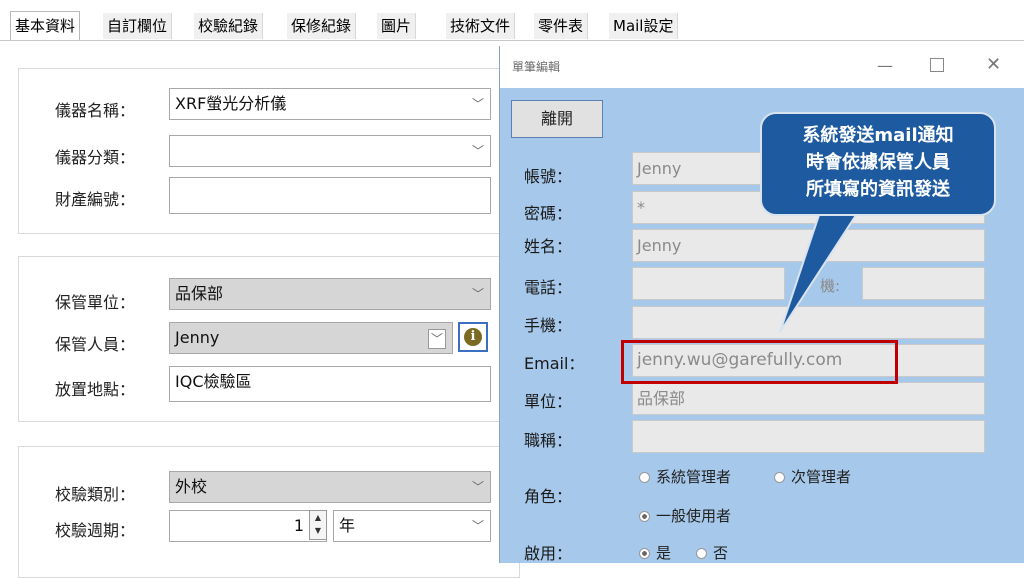 This screenshot has height=578, width=1024. I want to click on callout-pointer, so click(819, 272).